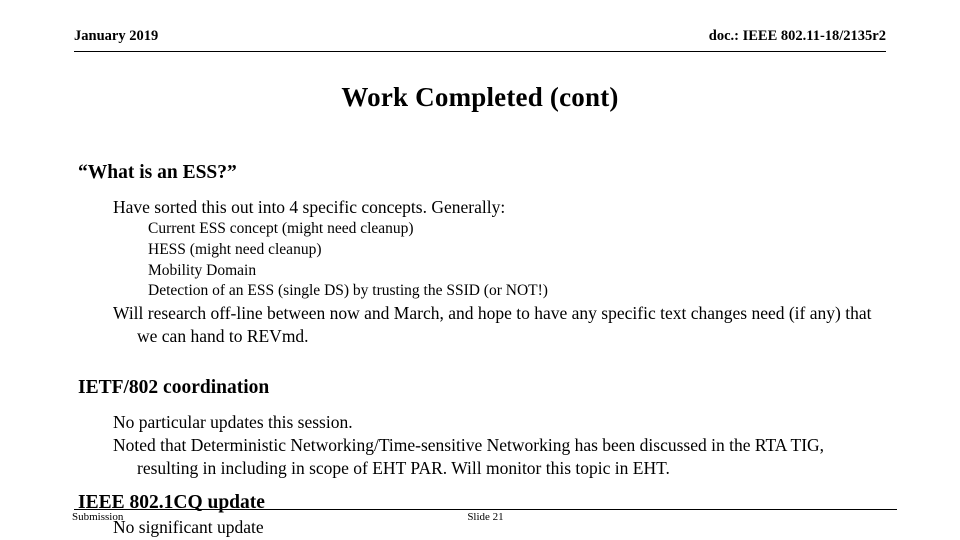 This screenshot has height=540, width=960. I want to click on footer-divider, so click(485, 509).